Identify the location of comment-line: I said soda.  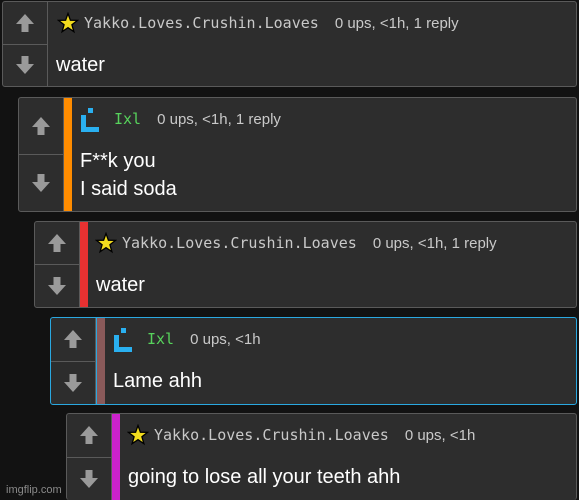
(128, 189).